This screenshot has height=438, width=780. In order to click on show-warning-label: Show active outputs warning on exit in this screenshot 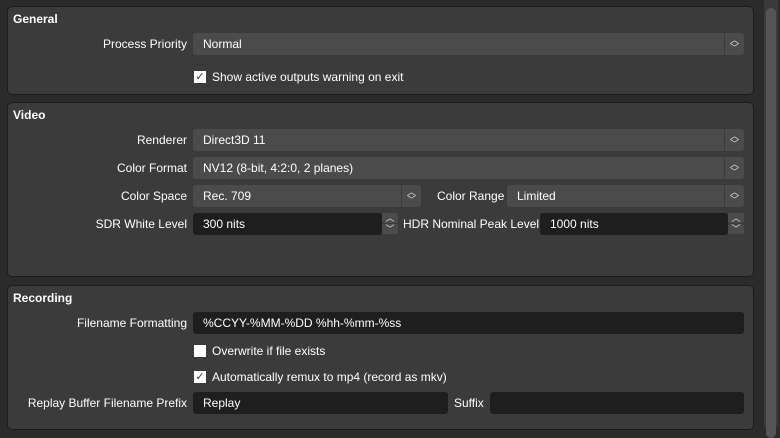, I will do `click(308, 77)`.